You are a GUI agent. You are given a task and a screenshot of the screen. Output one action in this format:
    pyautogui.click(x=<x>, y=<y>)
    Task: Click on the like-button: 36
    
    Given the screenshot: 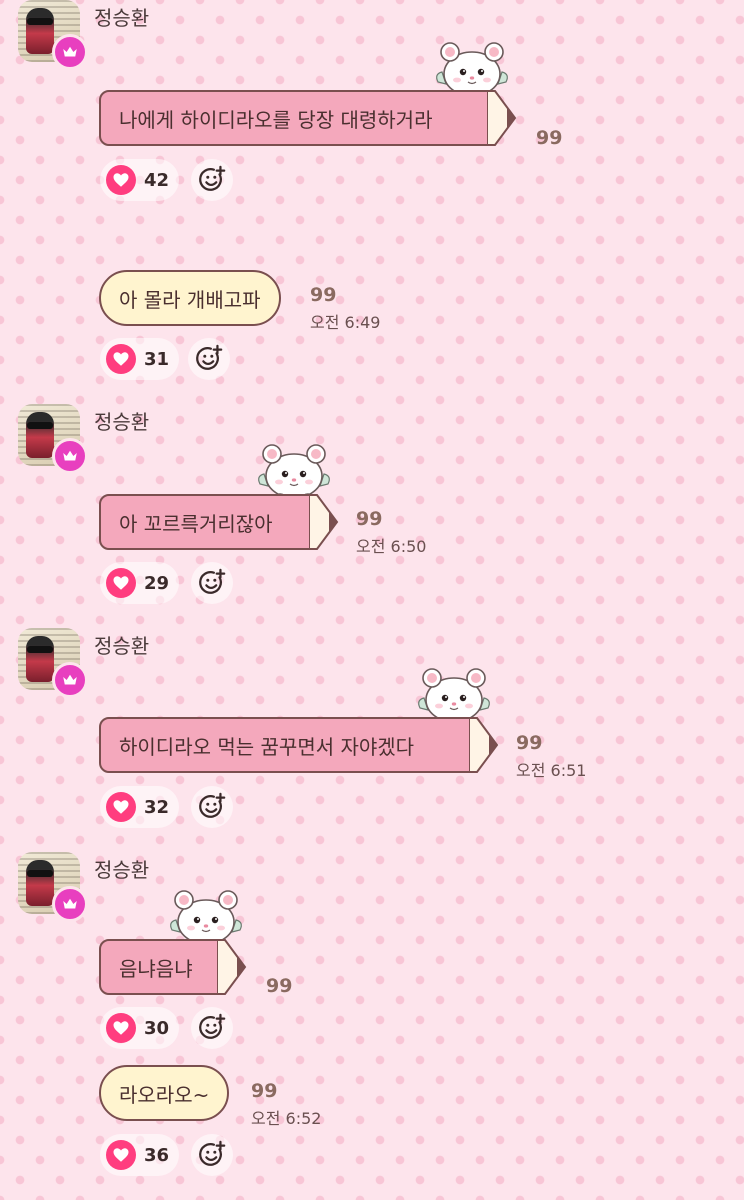 What is the action you would take?
    pyautogui.click(x=140, y=1155)
    